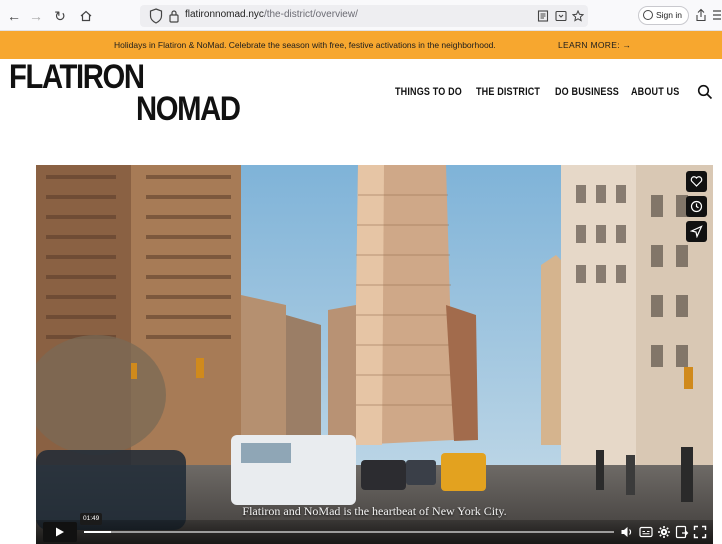 Image resolution: width=722 pixels, height=544 pixels. I want to click on progress-track, so click(349, 532).